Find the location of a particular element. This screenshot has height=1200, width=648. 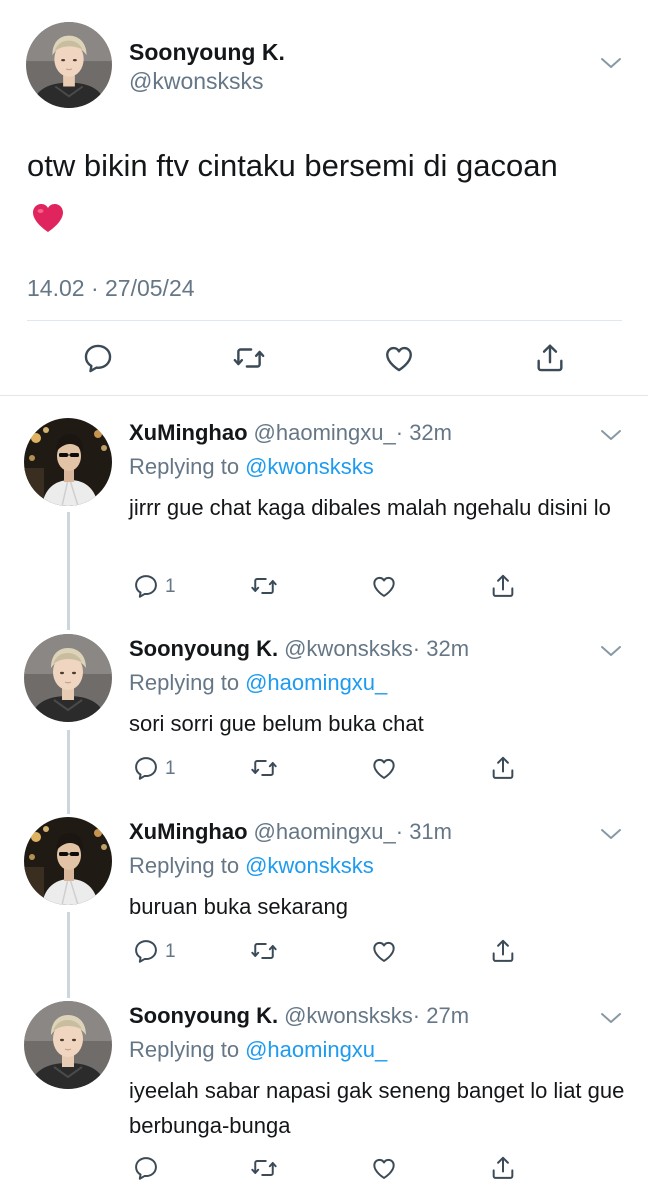

tweet-timestamp: 14.02 · 27/05/24 is located at coordinates (111, 288).